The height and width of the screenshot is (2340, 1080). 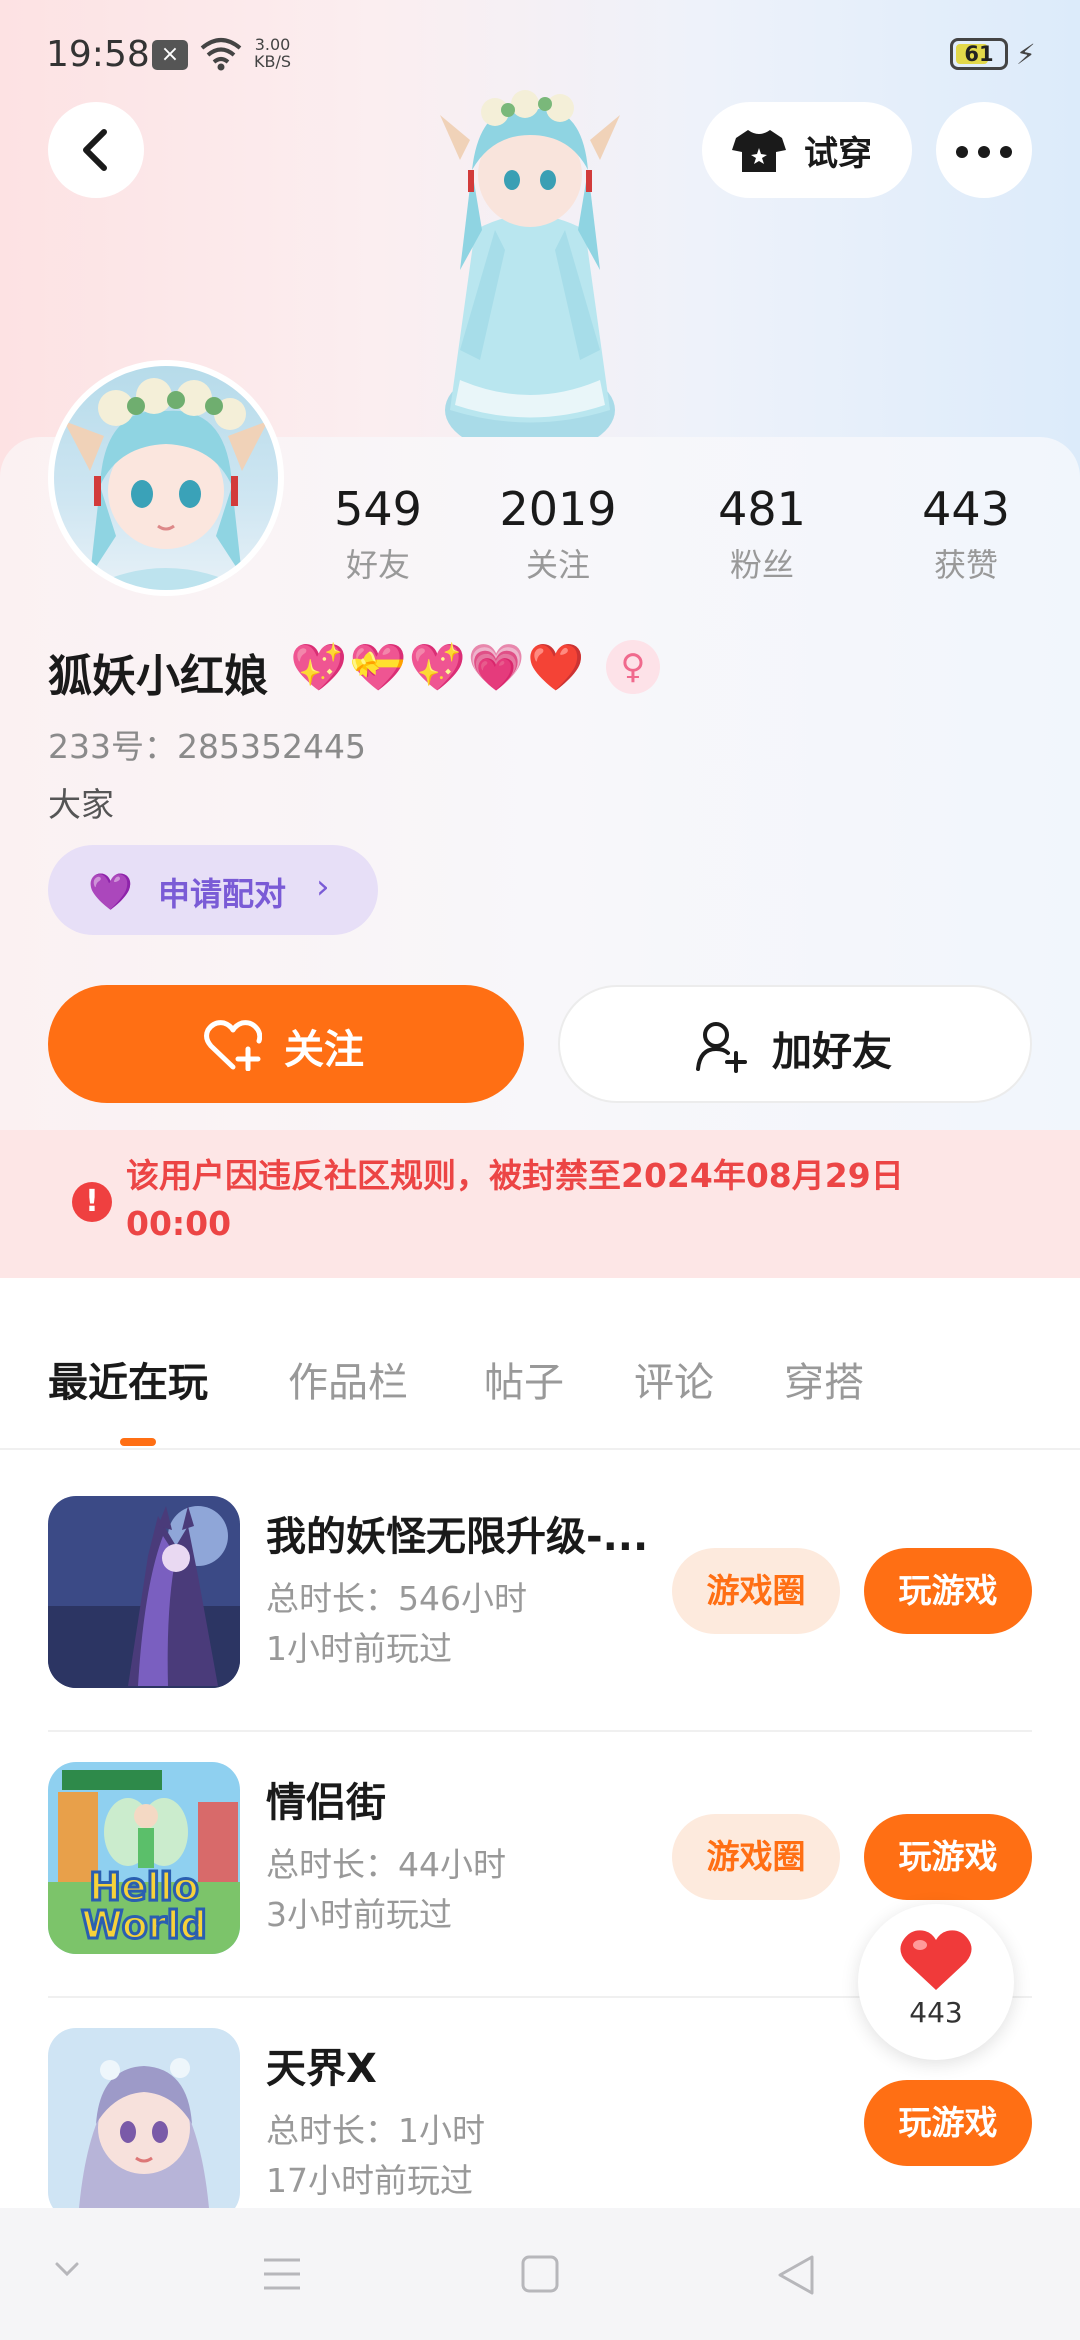 I want to click on follow-label: 关注, so click(x=324, y=1050).